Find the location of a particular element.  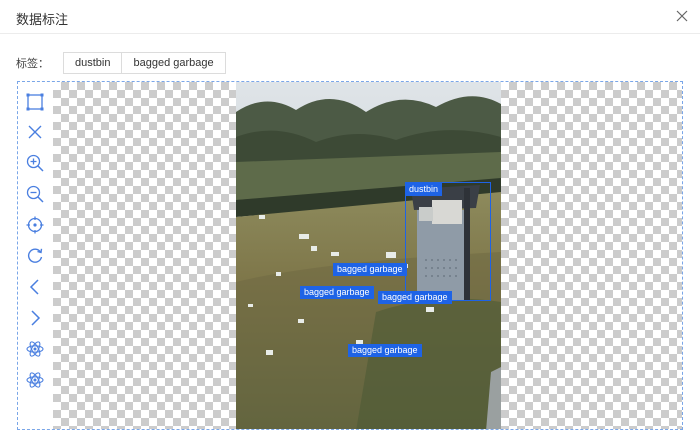

label-option-bagged-garbage: bagged garbage is located at coordinates (174, 63).